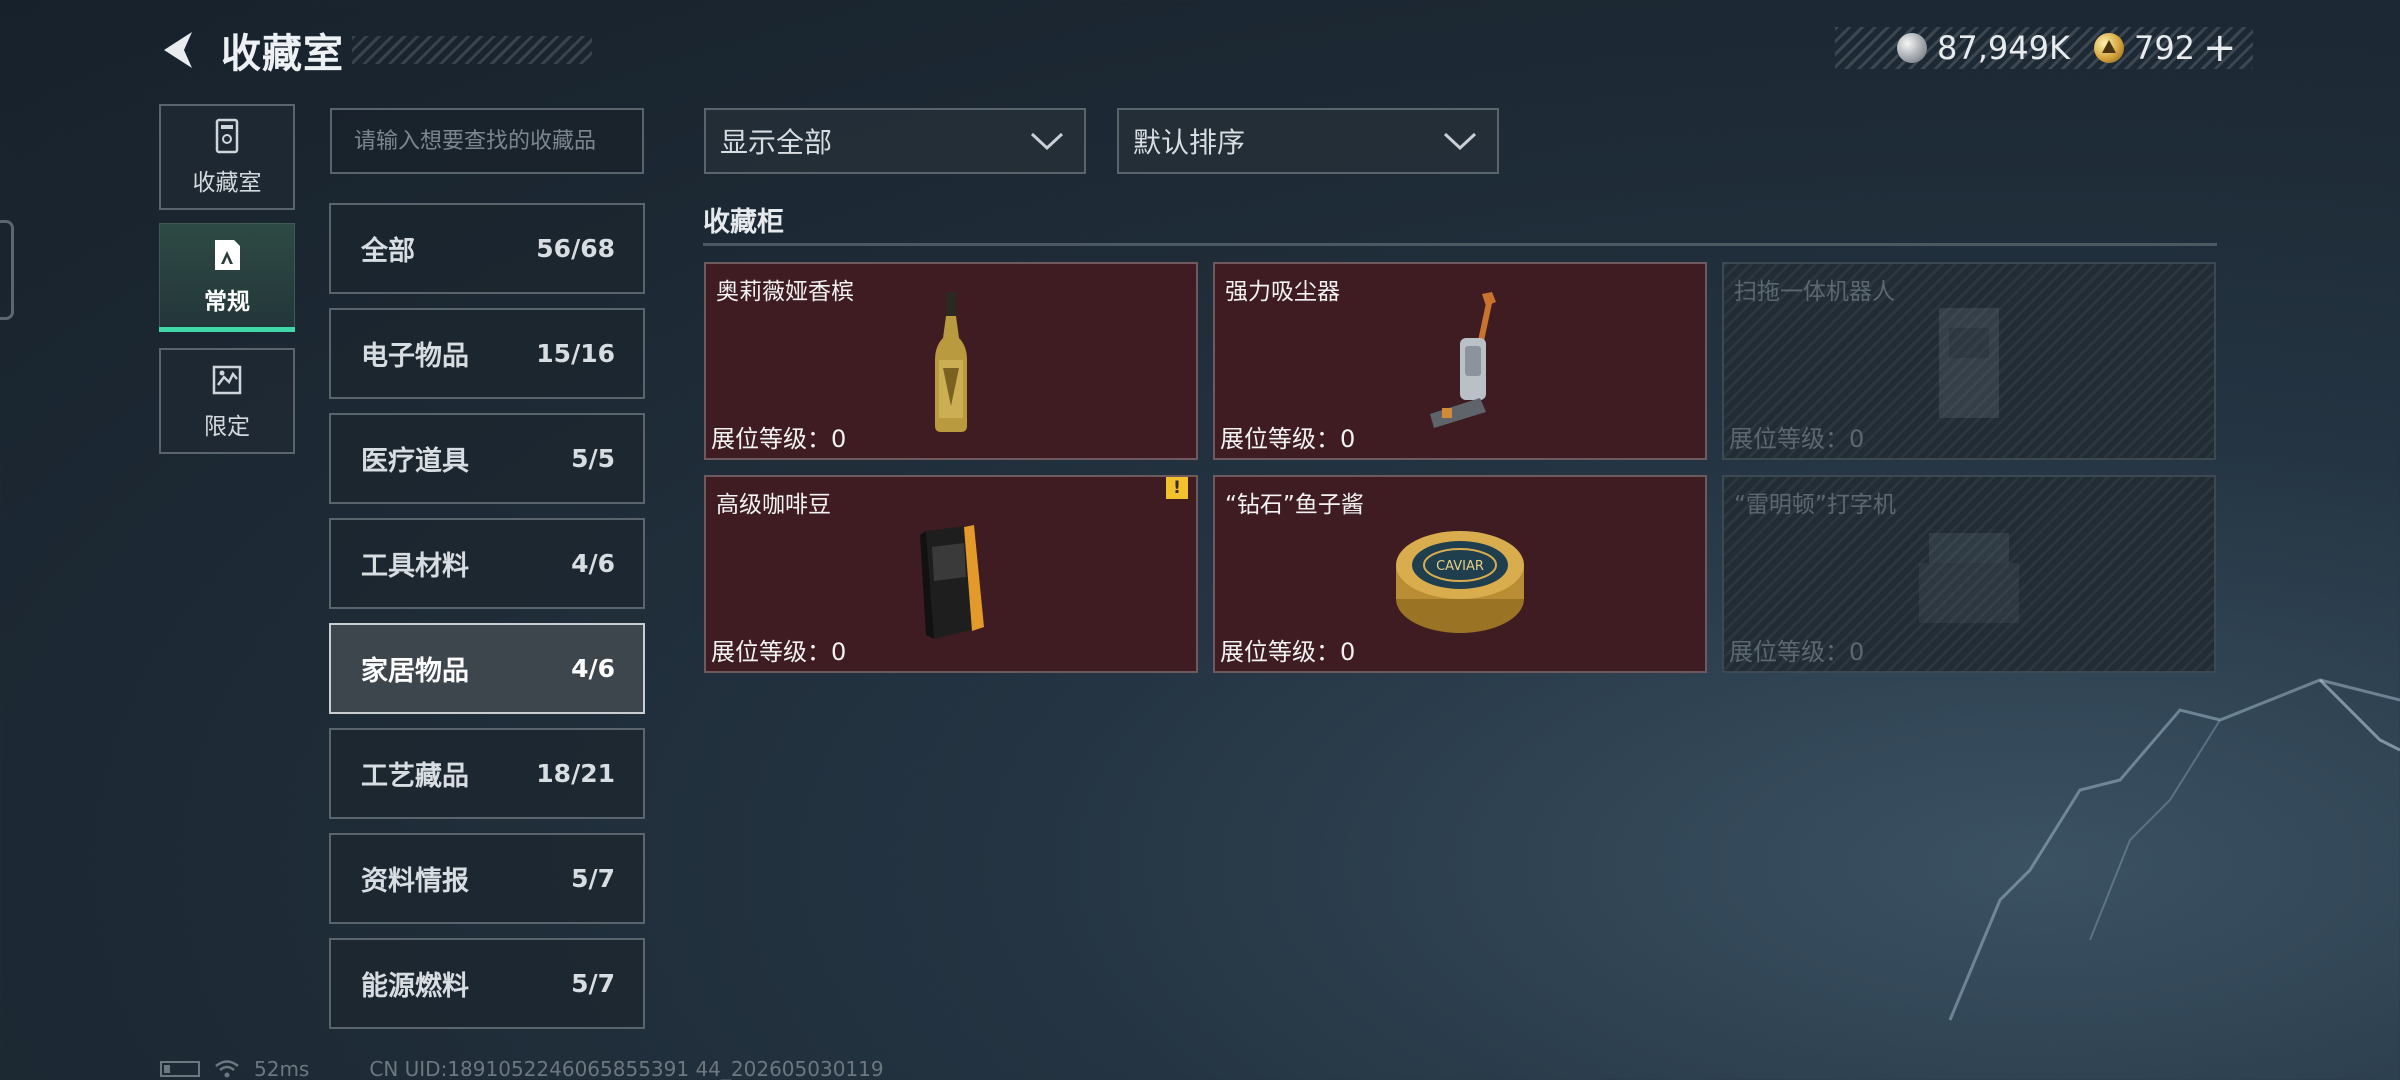 This screenshot has width=2400, height=1080. Describe the element at coordinates (227, 380) in the screenshot. I see `limited-icon` at that location.